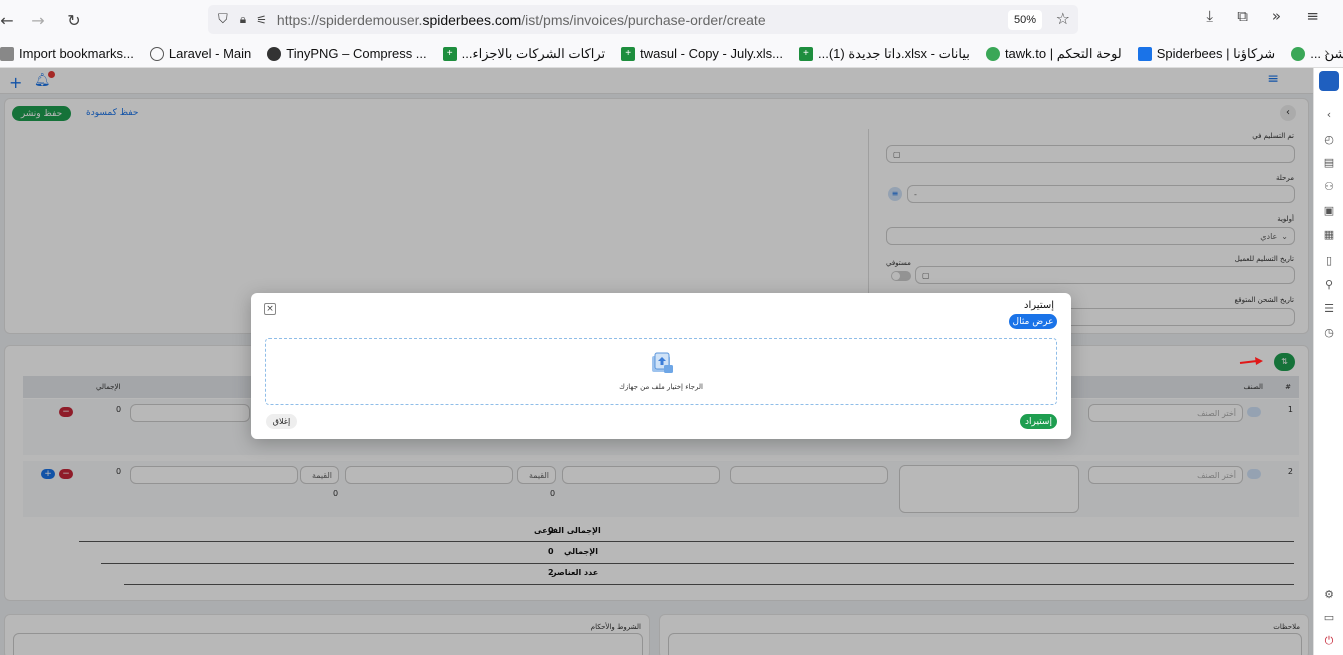  What do you see at coordinates (1329, 187) in the screenshot?
I see `users-icon: ⚇` at bounding box center [1329, 187].